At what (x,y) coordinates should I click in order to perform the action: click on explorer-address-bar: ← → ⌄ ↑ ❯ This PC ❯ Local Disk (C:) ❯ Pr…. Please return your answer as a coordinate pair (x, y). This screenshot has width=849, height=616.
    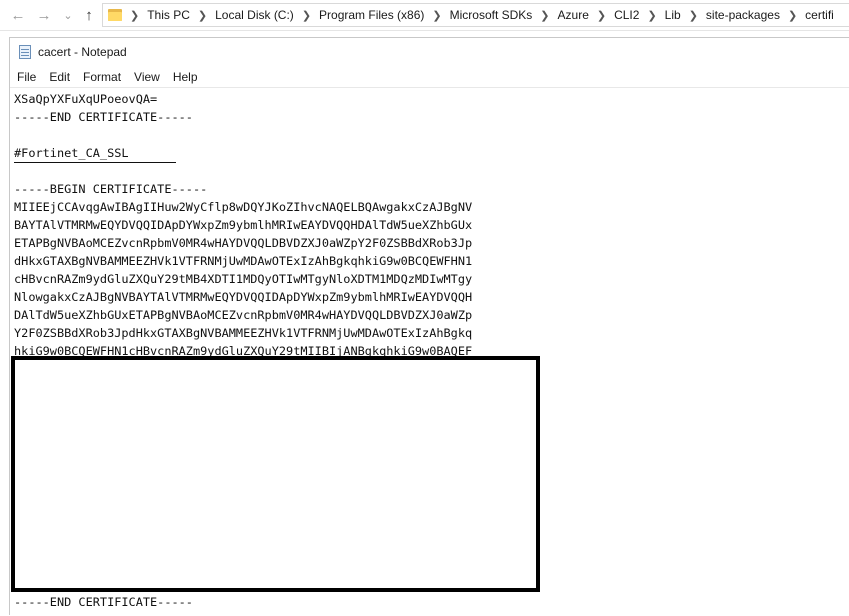
    Looking at the image, I should click on (424, 15).